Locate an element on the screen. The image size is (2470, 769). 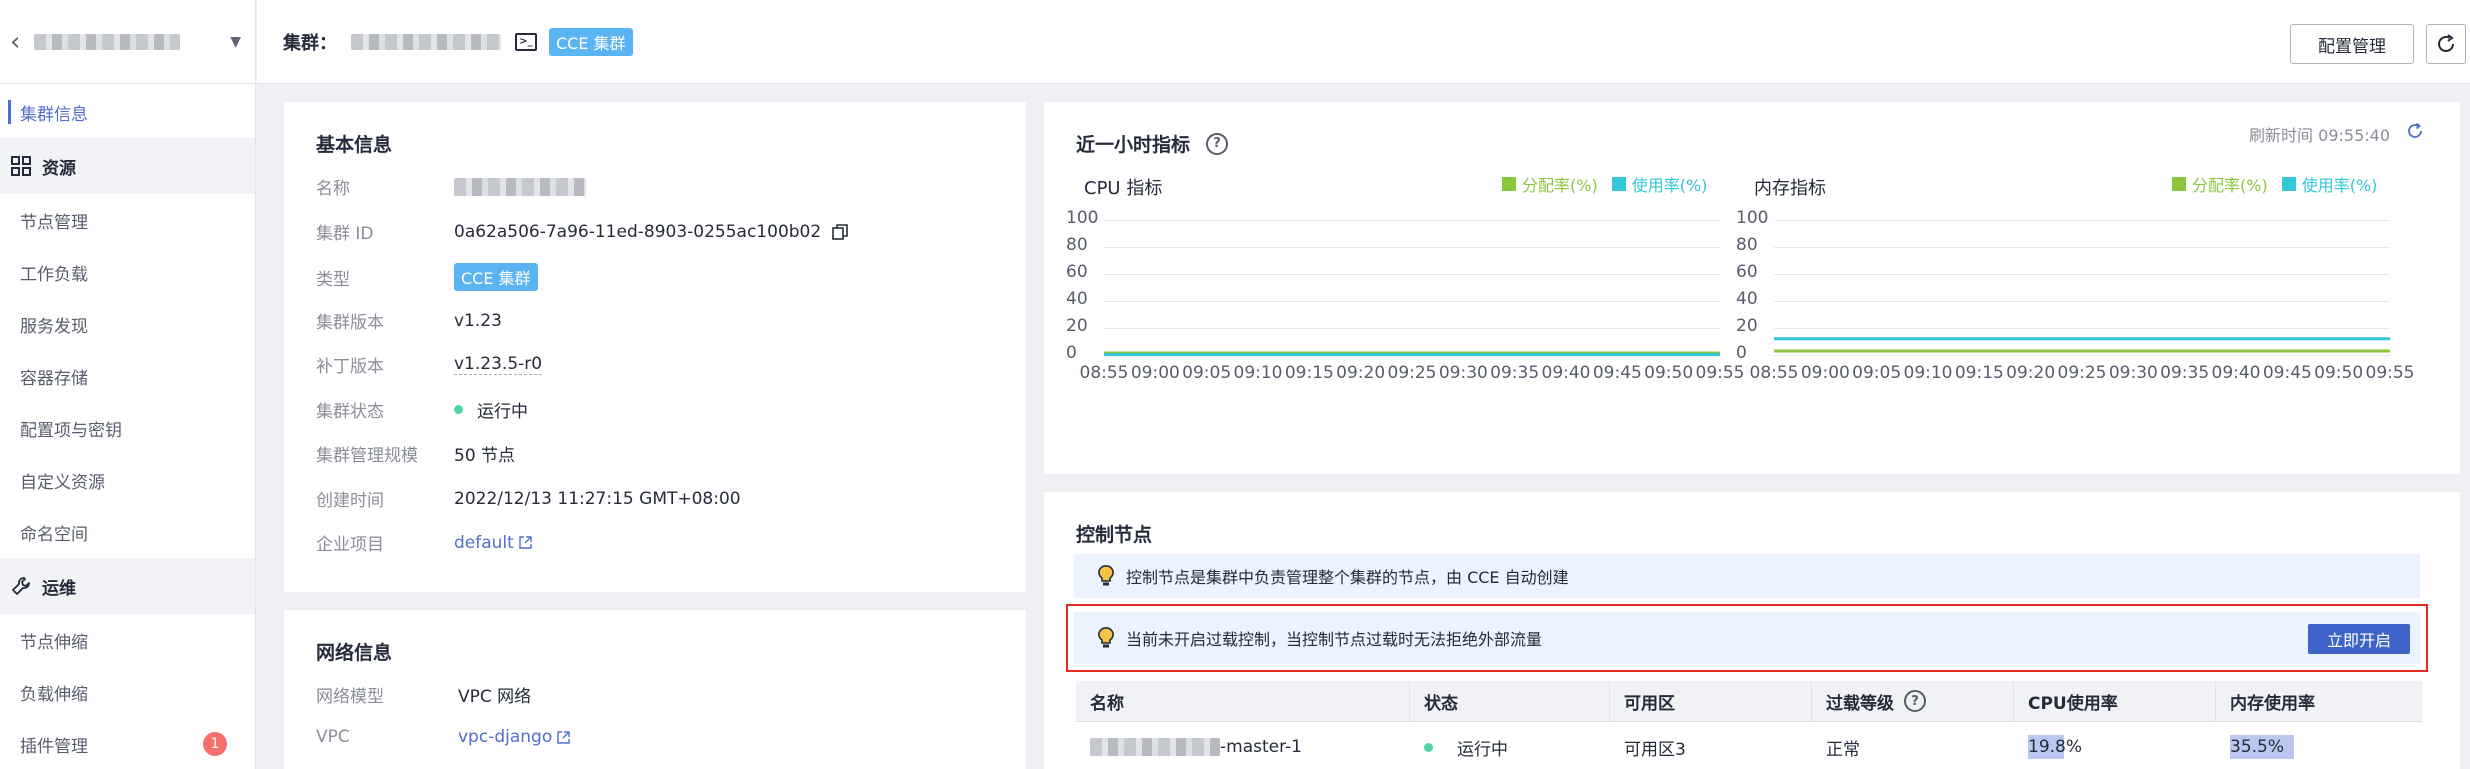
network-info-card: 网络信息 网络模型 VPC 网络 VPC vpc-django is located at coordinates (655, 689).